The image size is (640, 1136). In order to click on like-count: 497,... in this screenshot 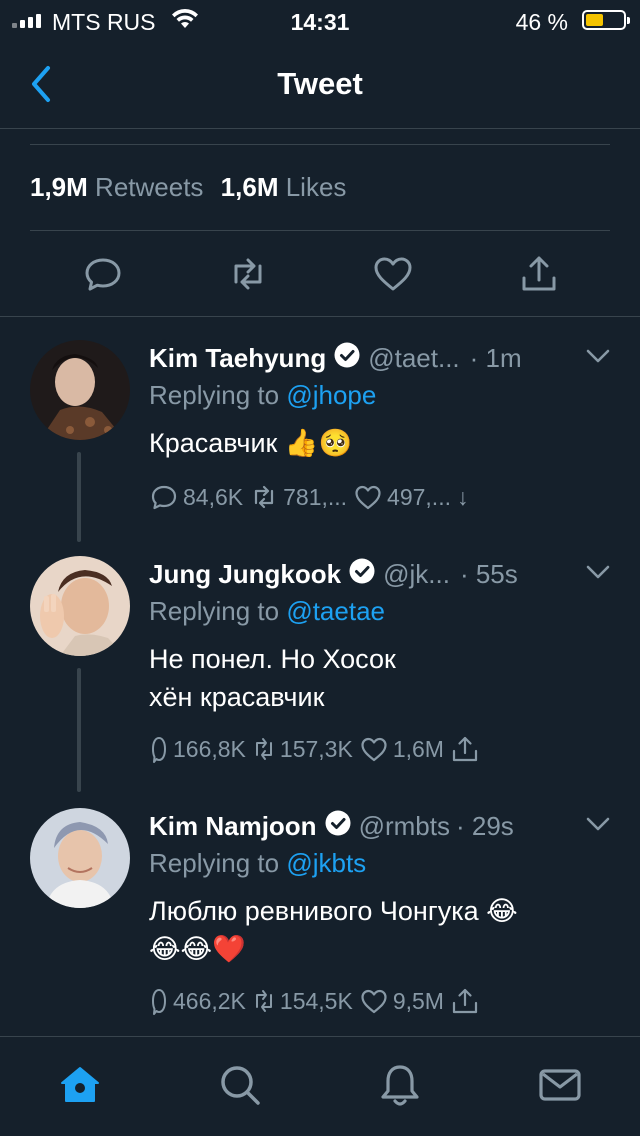, I will do `click(419, 496)`.